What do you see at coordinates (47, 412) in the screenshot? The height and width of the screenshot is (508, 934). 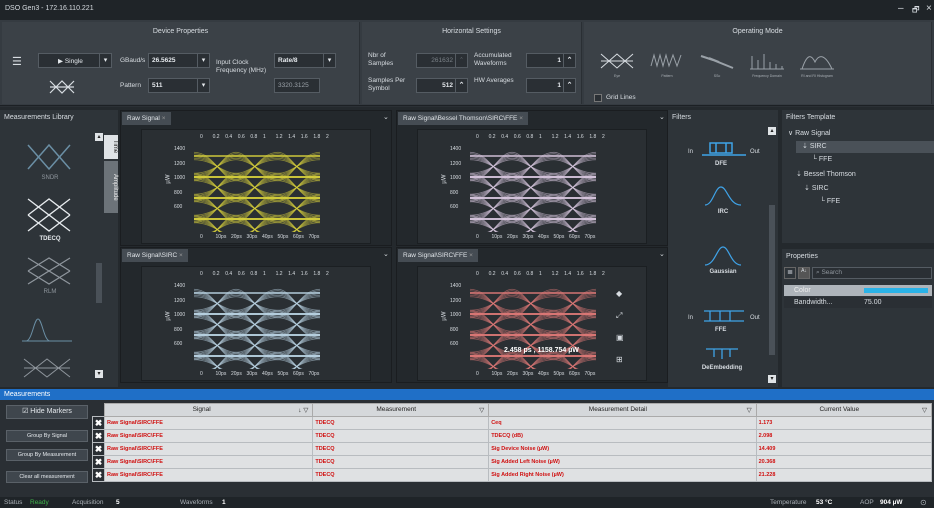 I see `hide-markers-checkbox: ☑ Hide Markers` at bounding box center [47, 412].